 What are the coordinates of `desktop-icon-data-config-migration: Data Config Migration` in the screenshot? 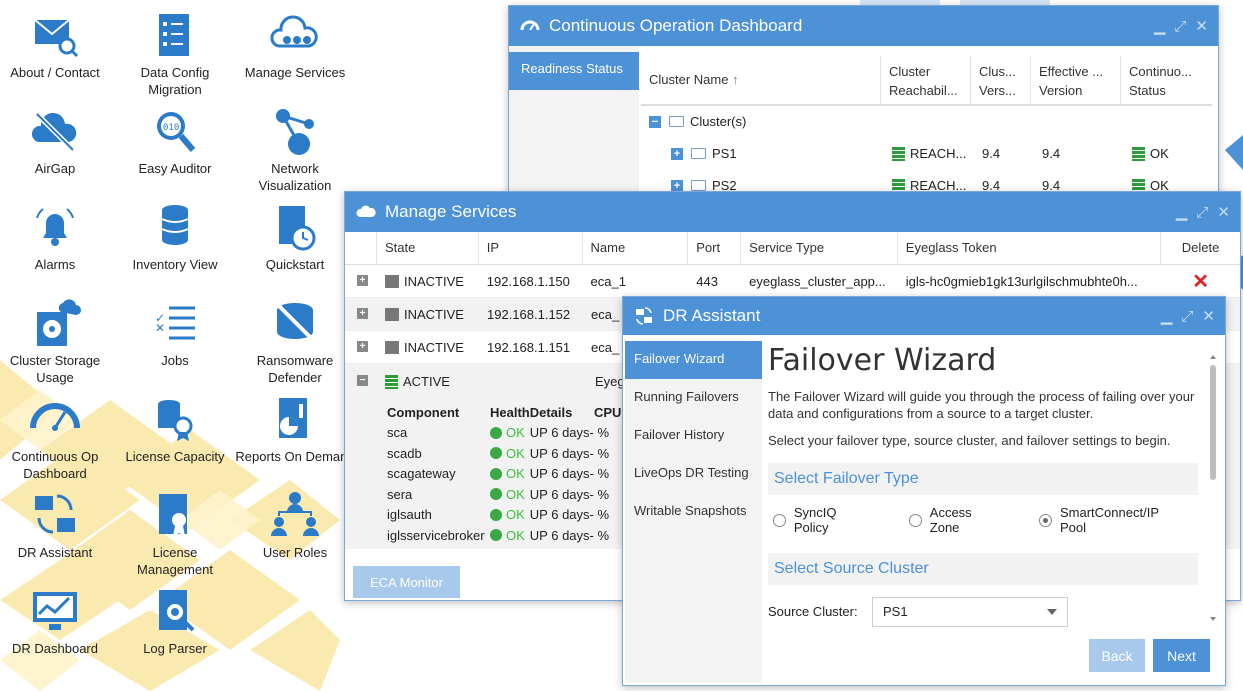 It's located at (175, 54).